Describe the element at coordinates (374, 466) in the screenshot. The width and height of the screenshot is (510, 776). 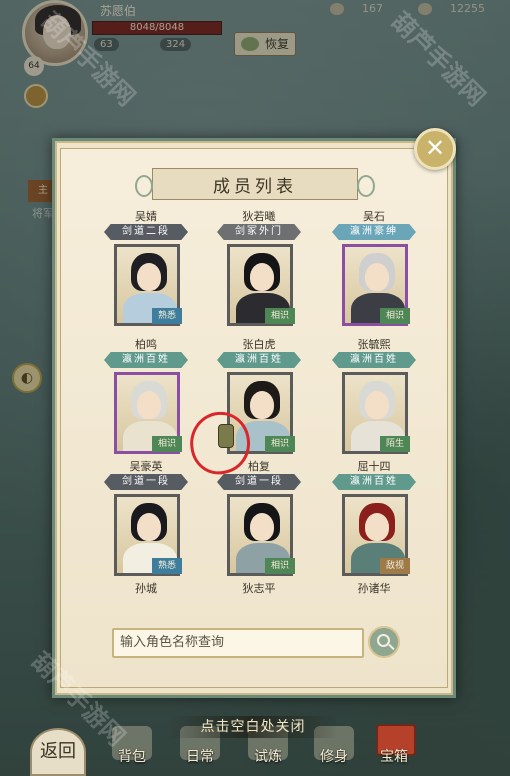
I see `member-name: 屈十四` at that location.